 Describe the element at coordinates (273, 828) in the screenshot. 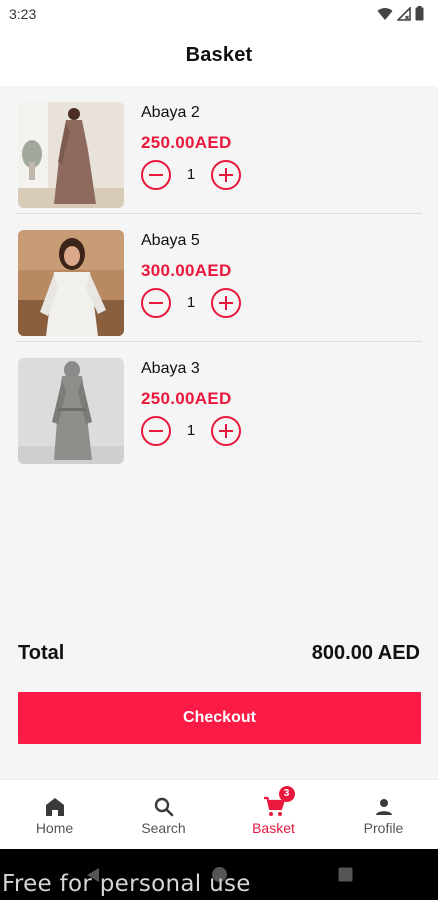

I see `nav-label: Basket` at that location.